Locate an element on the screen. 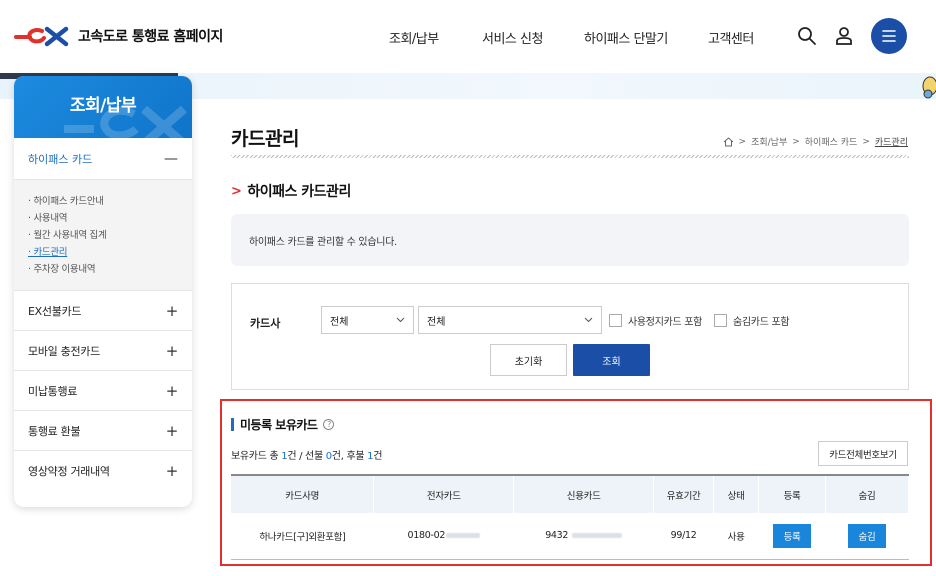 This screenshot has height=576, width=936. section-title: > 하이패스 카드관리 is located at coordinates (291, 192).